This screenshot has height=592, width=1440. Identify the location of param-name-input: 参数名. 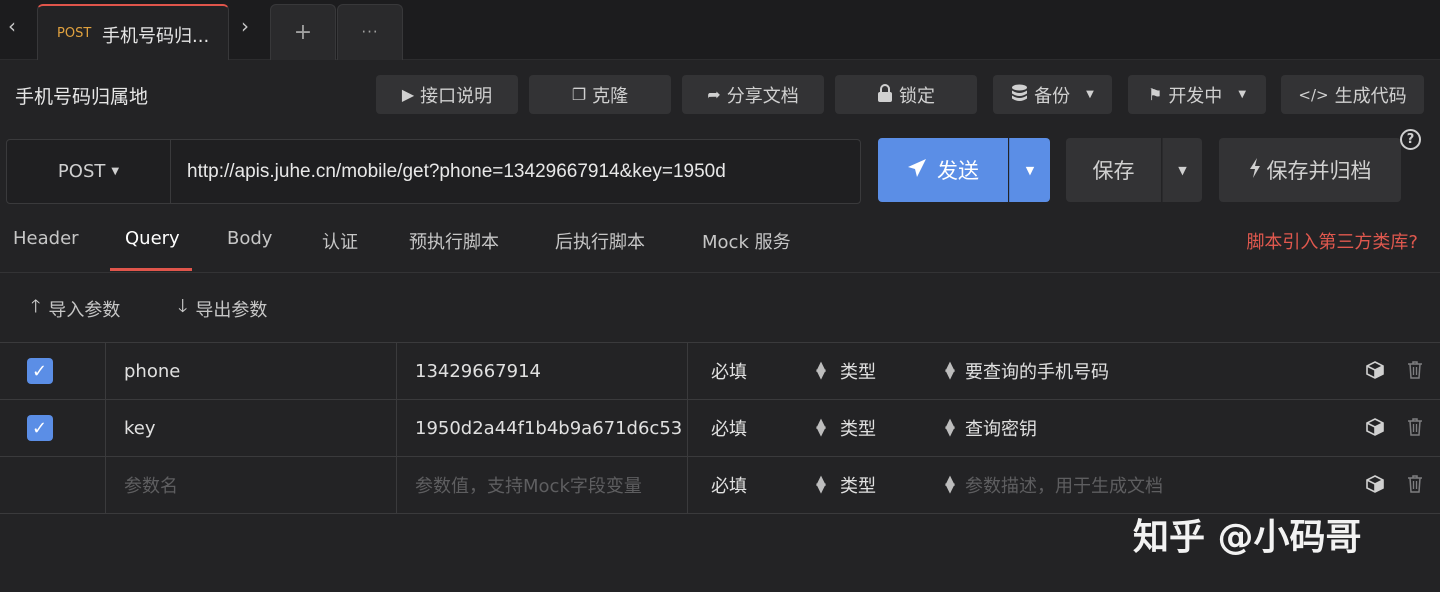
(252, 485).